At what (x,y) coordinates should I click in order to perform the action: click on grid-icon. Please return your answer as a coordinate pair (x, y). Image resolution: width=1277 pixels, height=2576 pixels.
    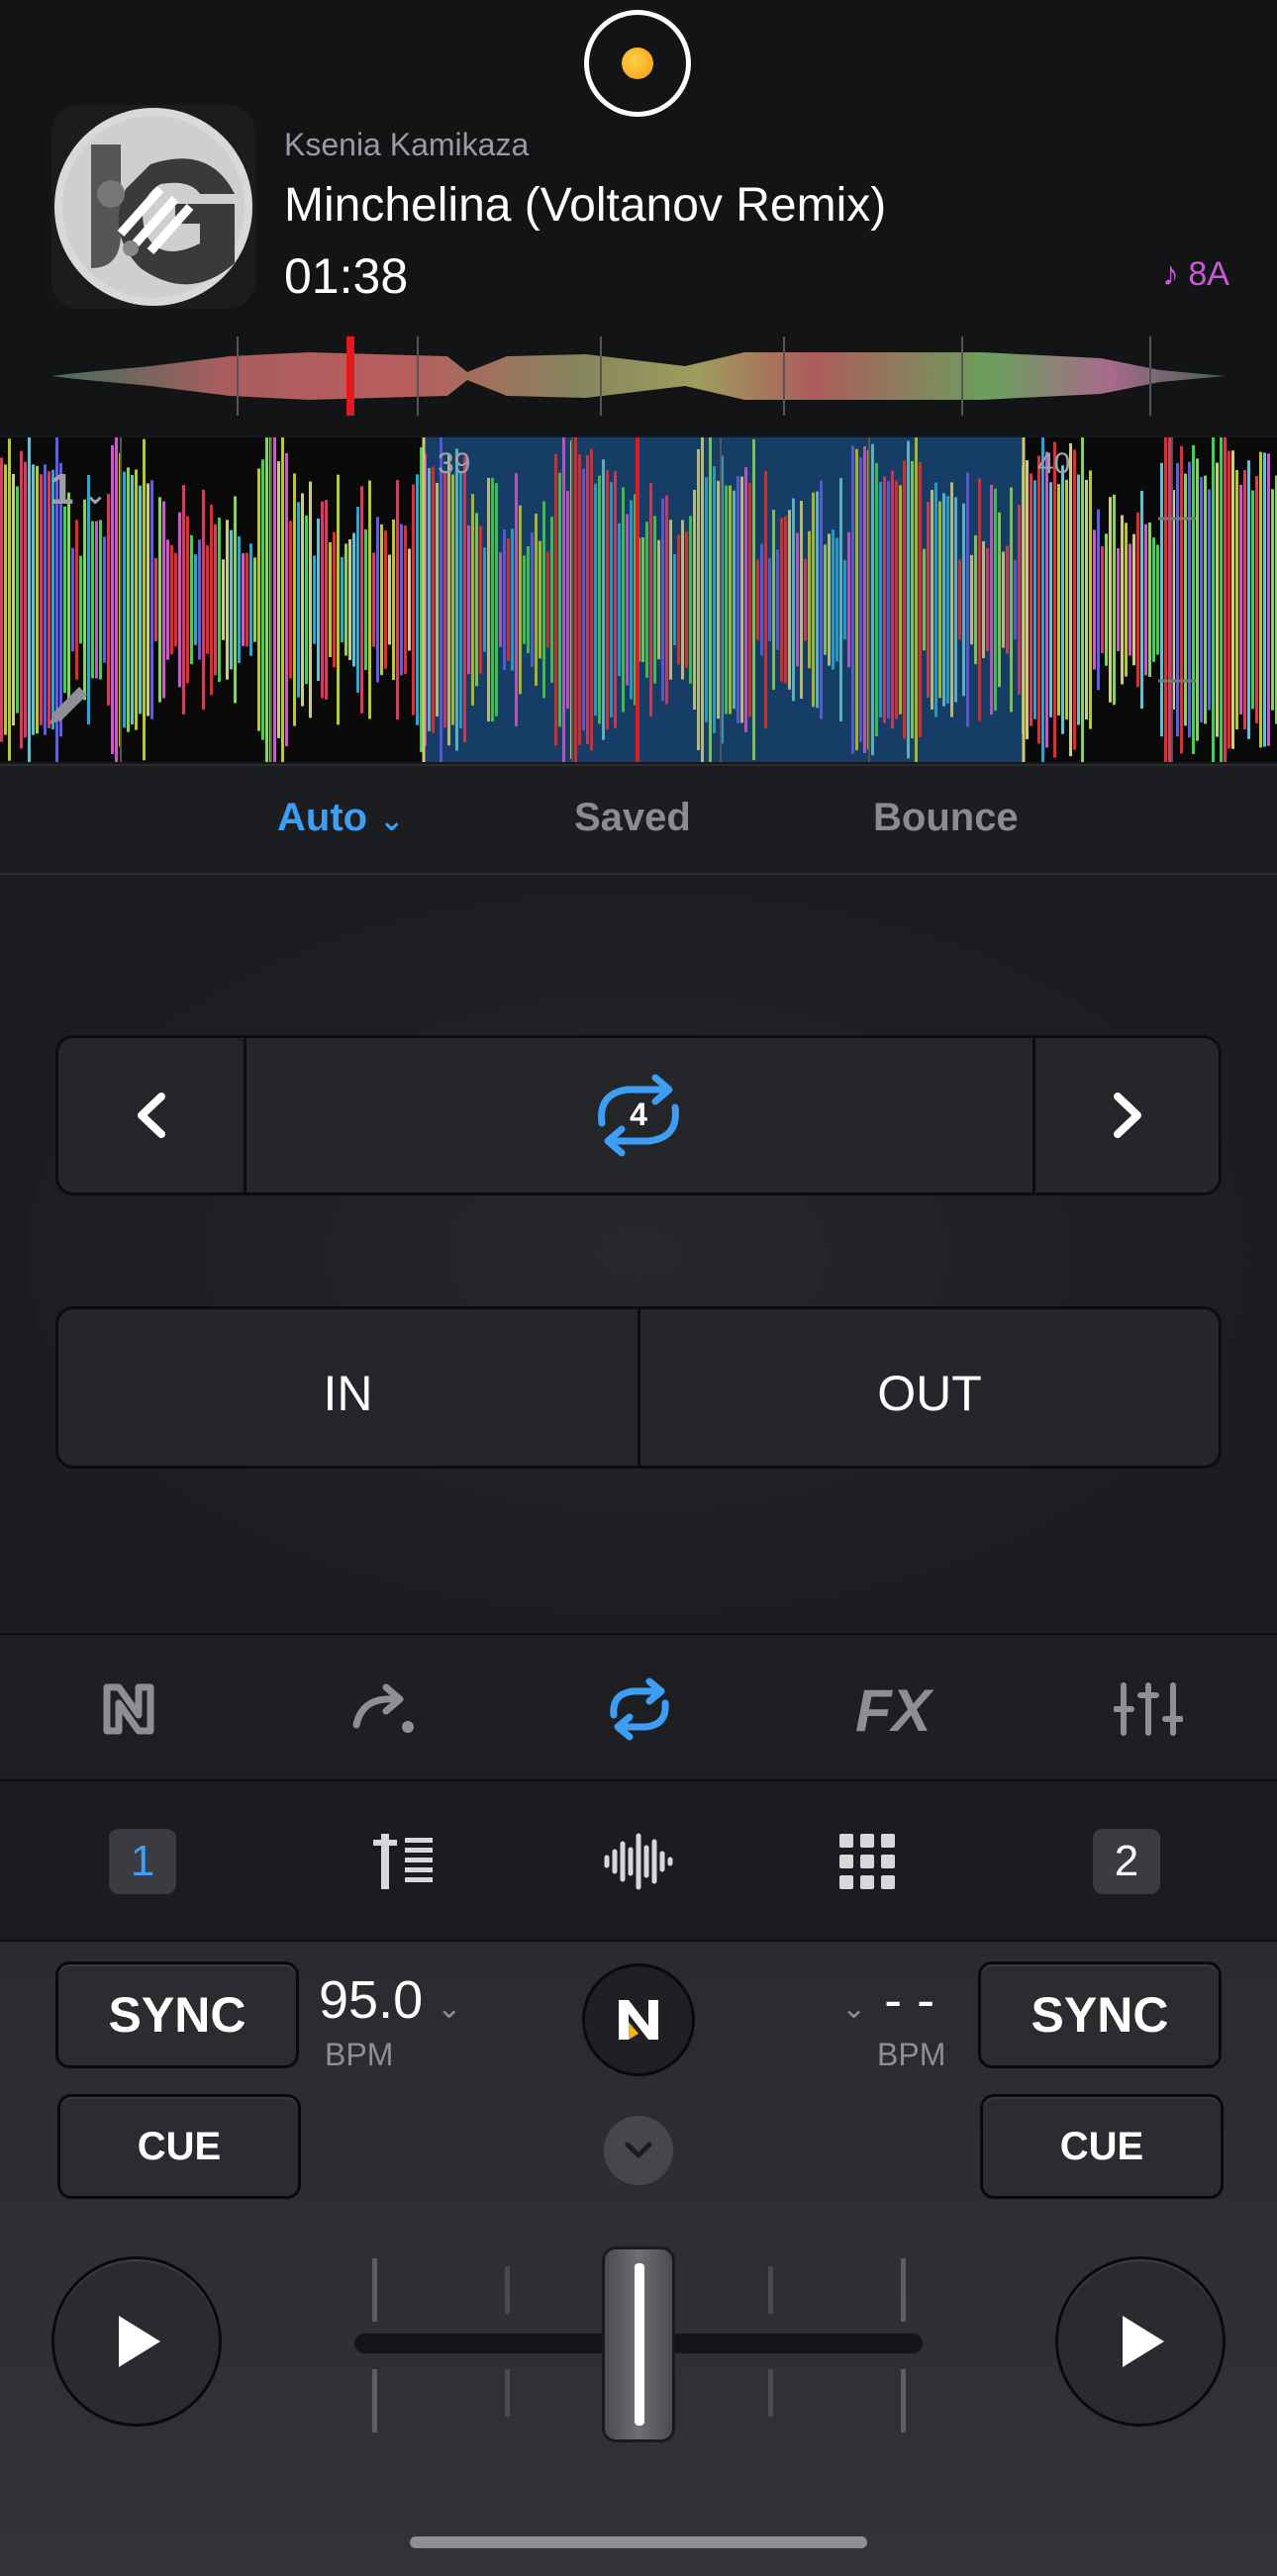
    Looking at the image, I should click on (867, 1861).